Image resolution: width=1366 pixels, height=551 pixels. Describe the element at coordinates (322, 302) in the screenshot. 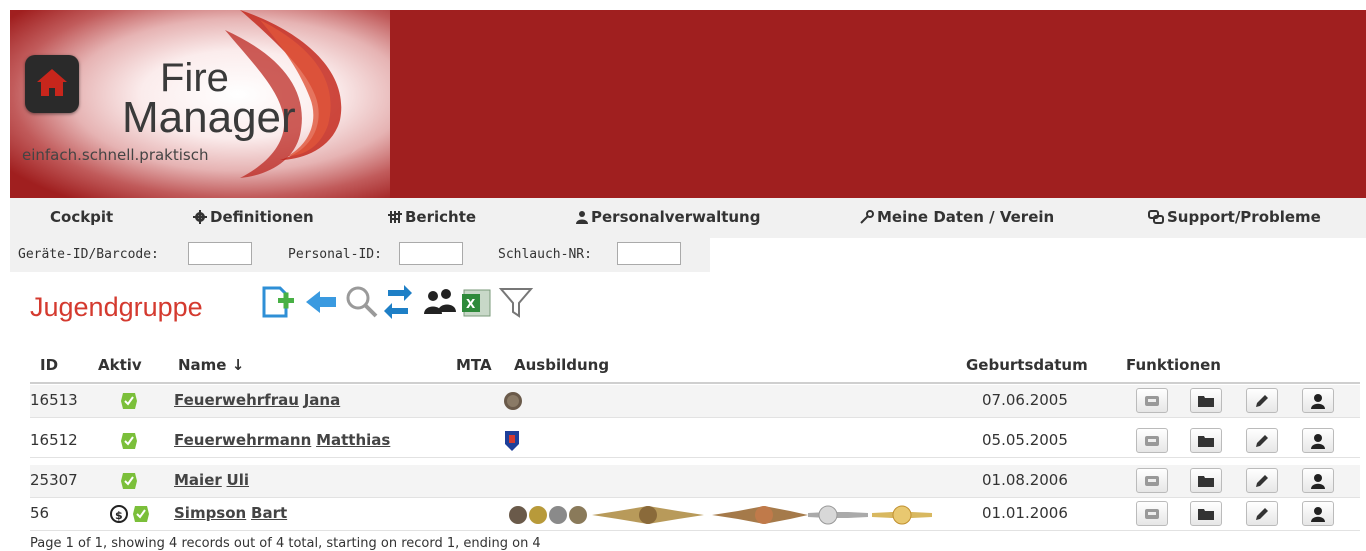

I see `back-arrow-icon` at that location.